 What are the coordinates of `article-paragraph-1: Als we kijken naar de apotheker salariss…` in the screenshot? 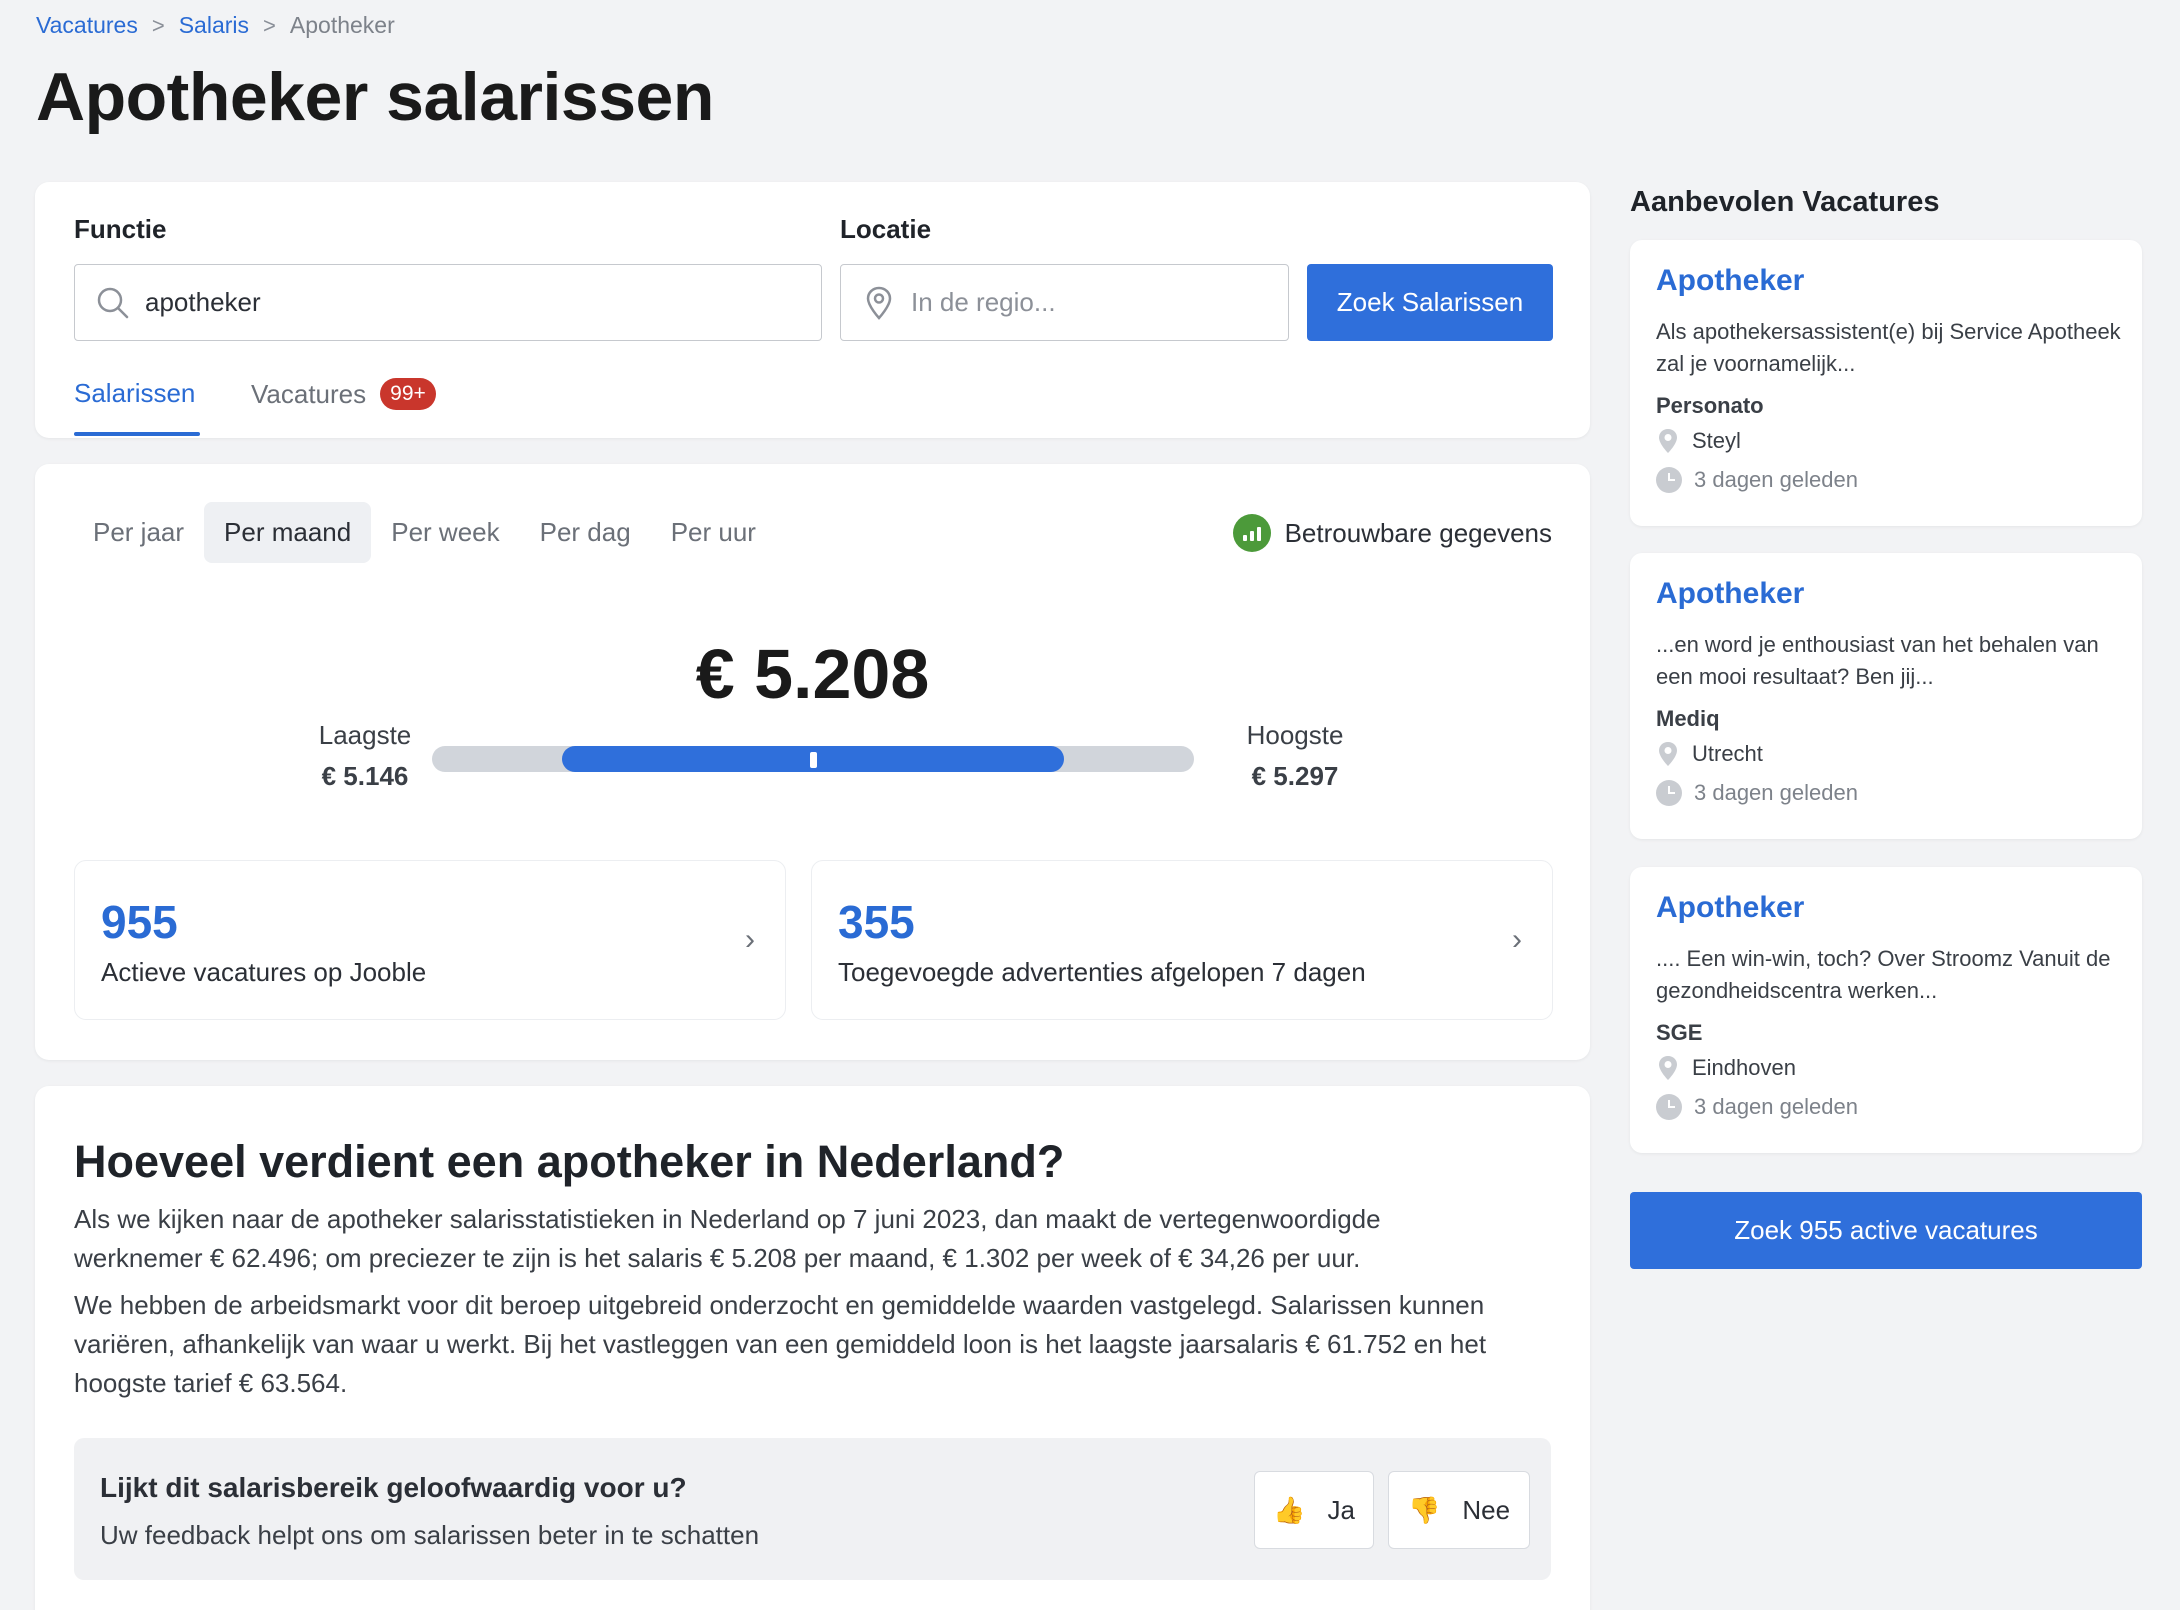 It's located at (727, 1238).